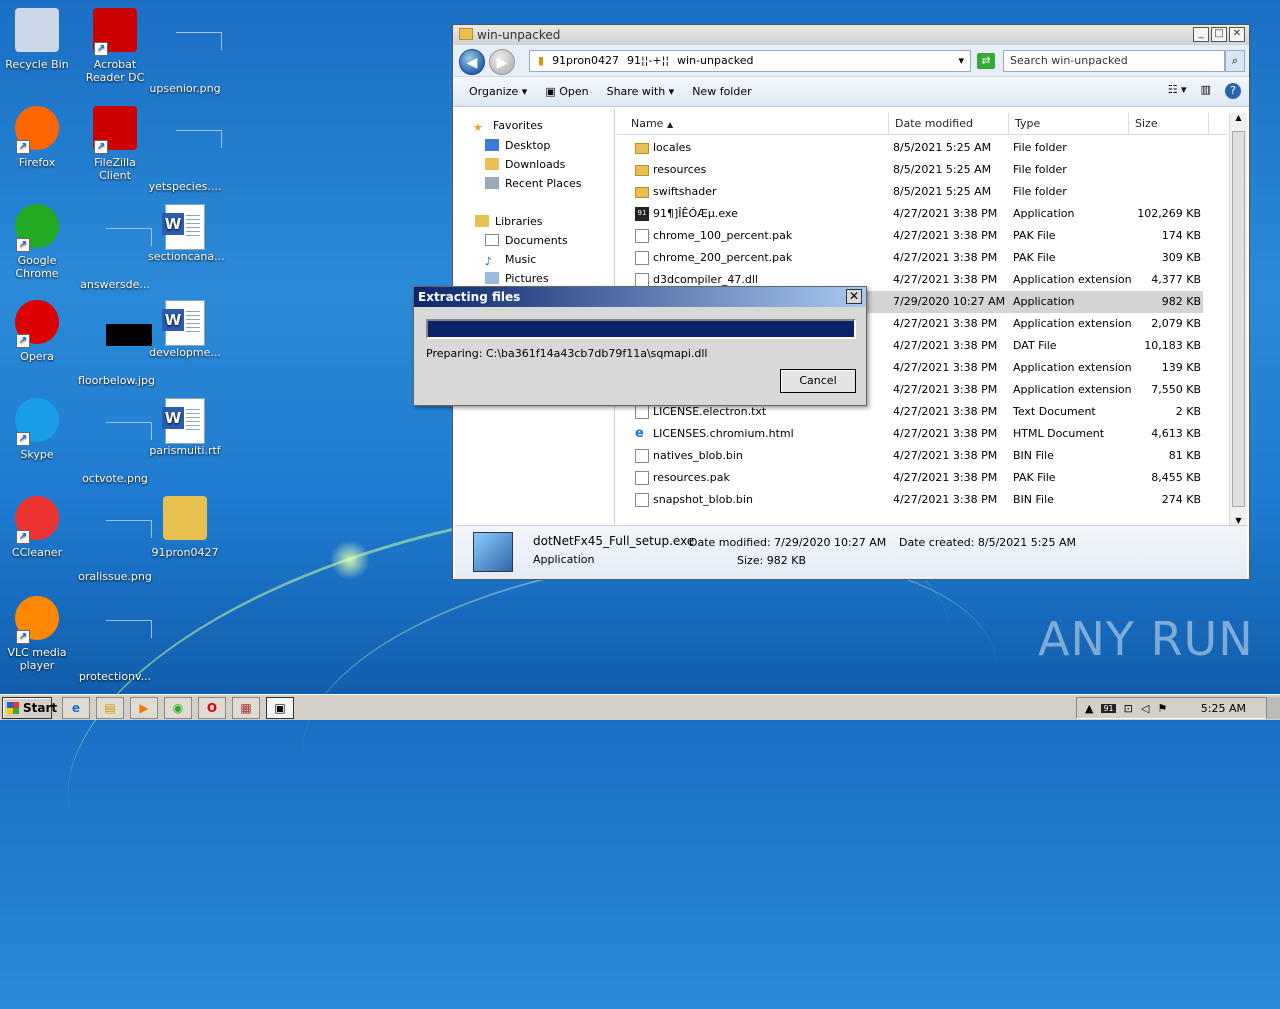  I want to click on explorer-titlebar: win-unpacked _ □ ✕, so click(851, 35).